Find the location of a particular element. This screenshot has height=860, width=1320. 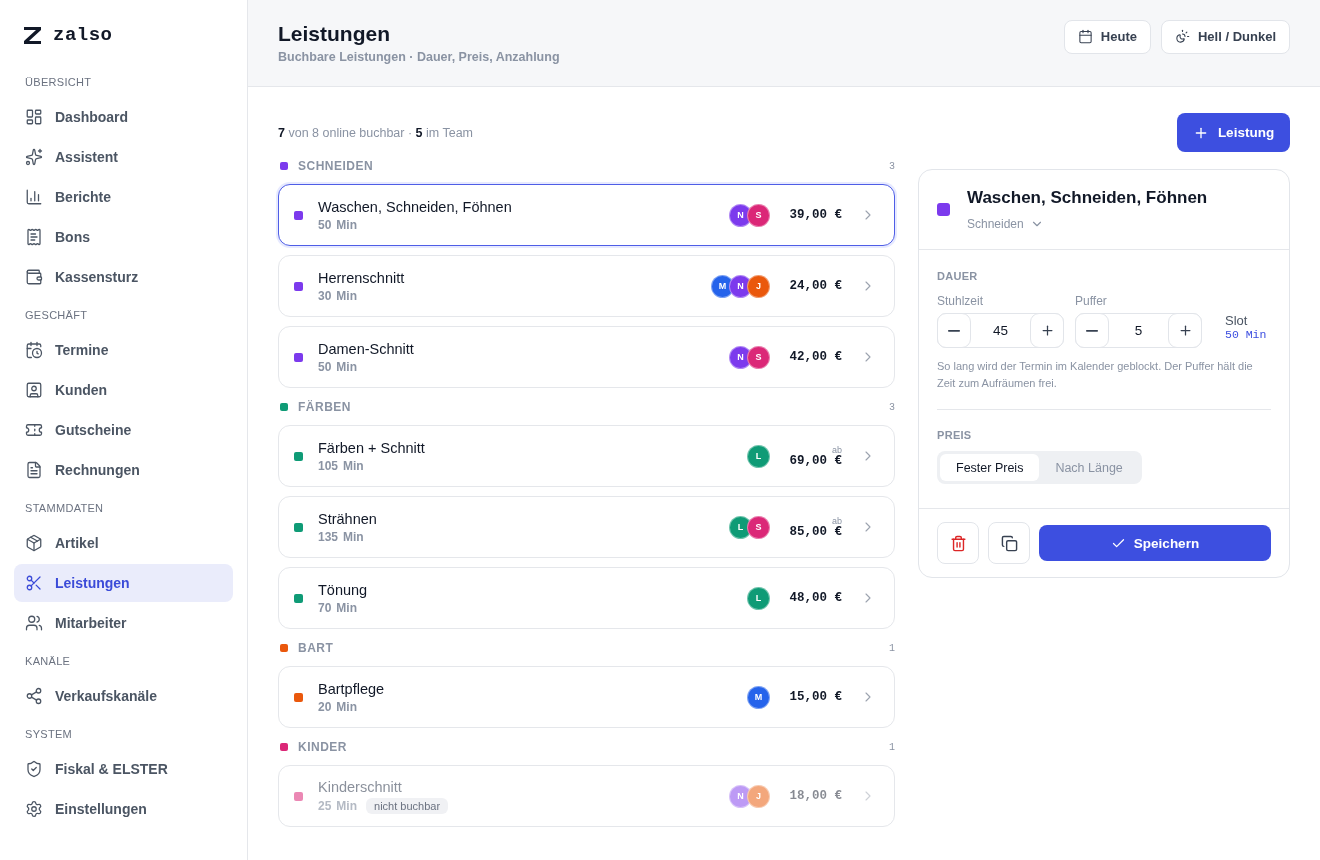

group-count: 1 is located at coordinates (892, 747).